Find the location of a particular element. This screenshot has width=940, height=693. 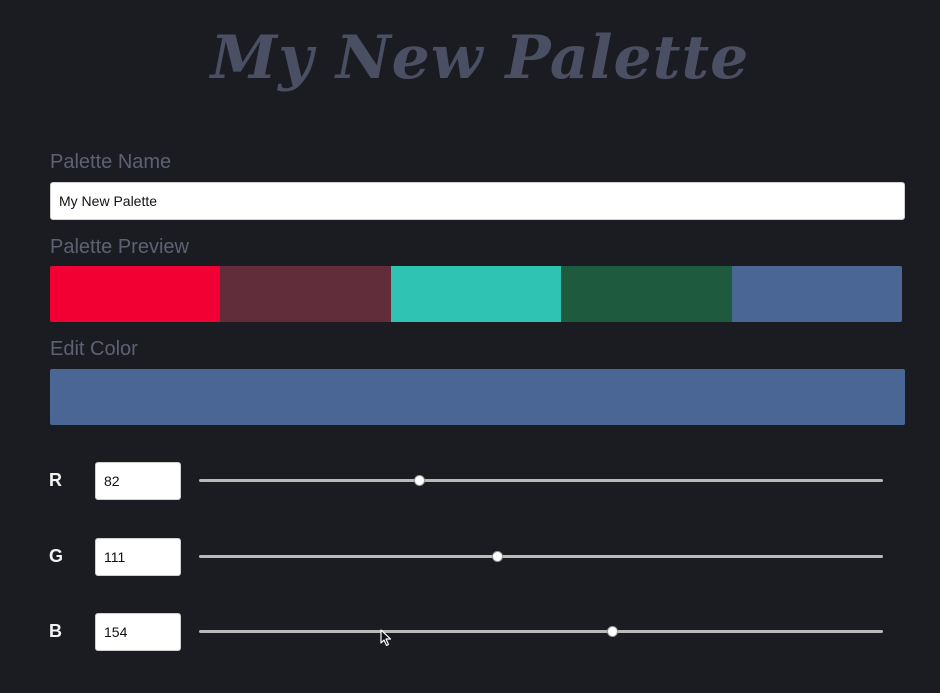

blue-label: B is located at coordinates (55, 631).